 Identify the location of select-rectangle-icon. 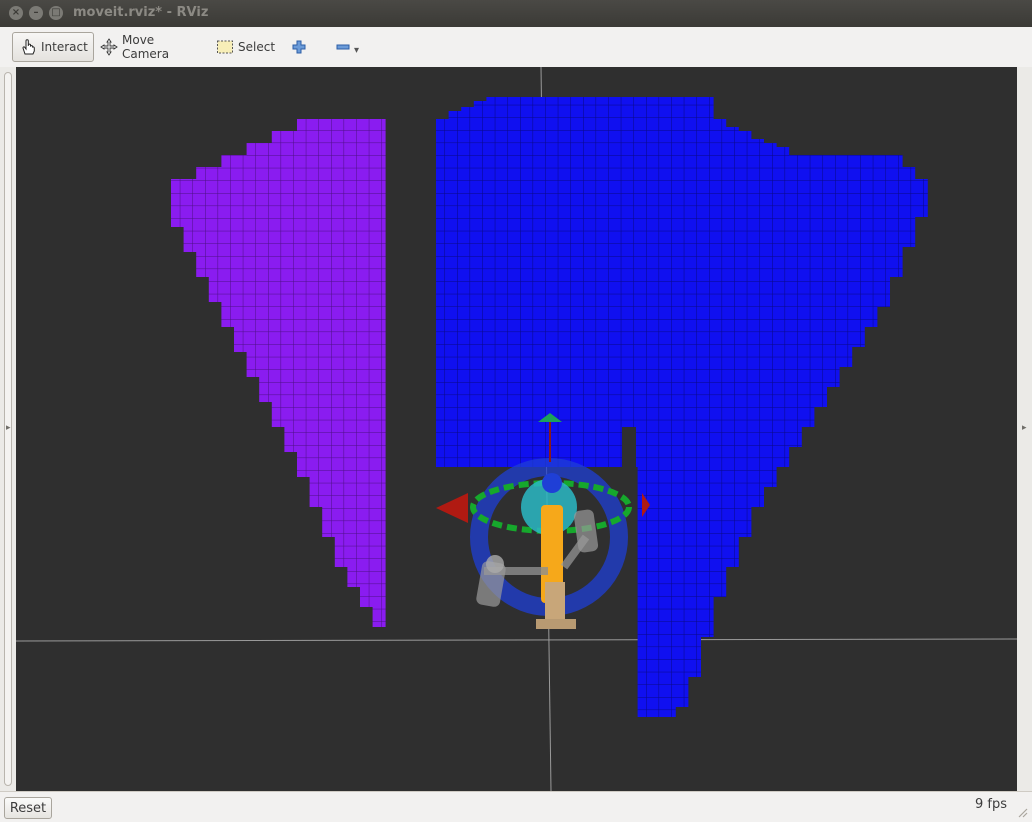
(225, 47).